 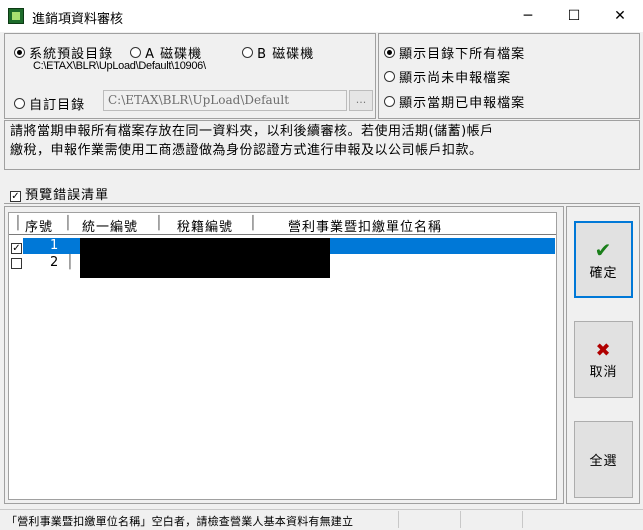 What do you see at coordinates (603, 372) in the screenshot?
I see `cancel-label: 取消` at bounding box center [603, 372].